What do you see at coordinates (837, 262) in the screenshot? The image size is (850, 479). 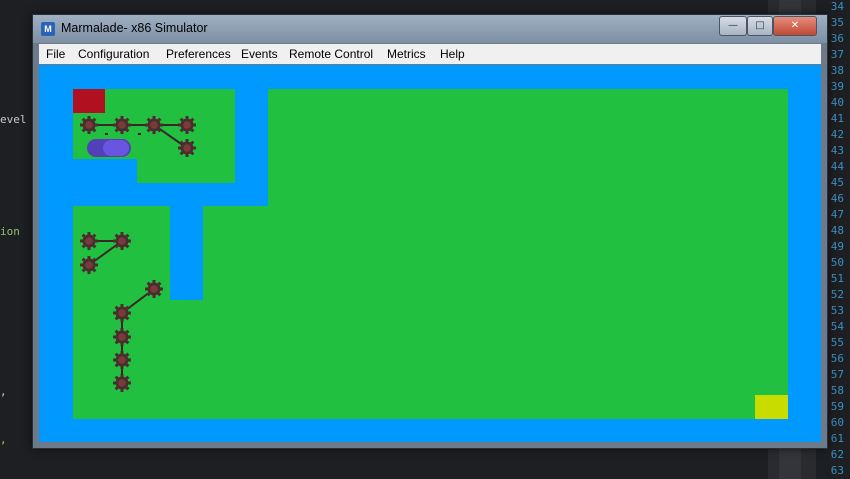 I see `line-number: 50` at bounding box center [837, 262].